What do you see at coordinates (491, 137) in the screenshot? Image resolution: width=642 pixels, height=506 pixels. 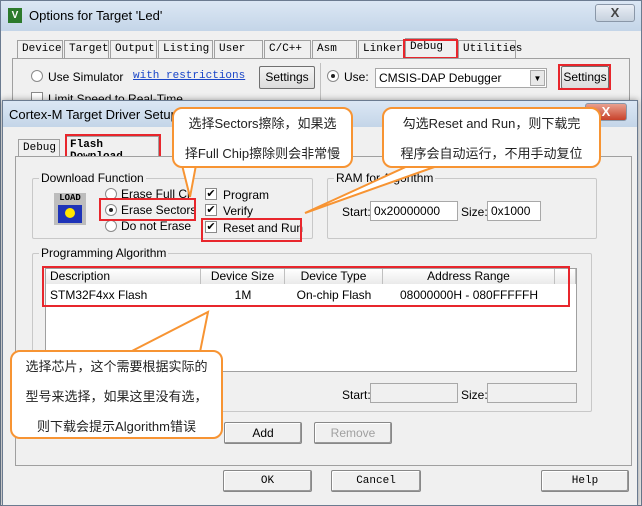 I see `callout-reset-and-run: 勾选Reset and Run，则下载完 程序会自动运行，不用手动复位` at bounding box center [491, 137].